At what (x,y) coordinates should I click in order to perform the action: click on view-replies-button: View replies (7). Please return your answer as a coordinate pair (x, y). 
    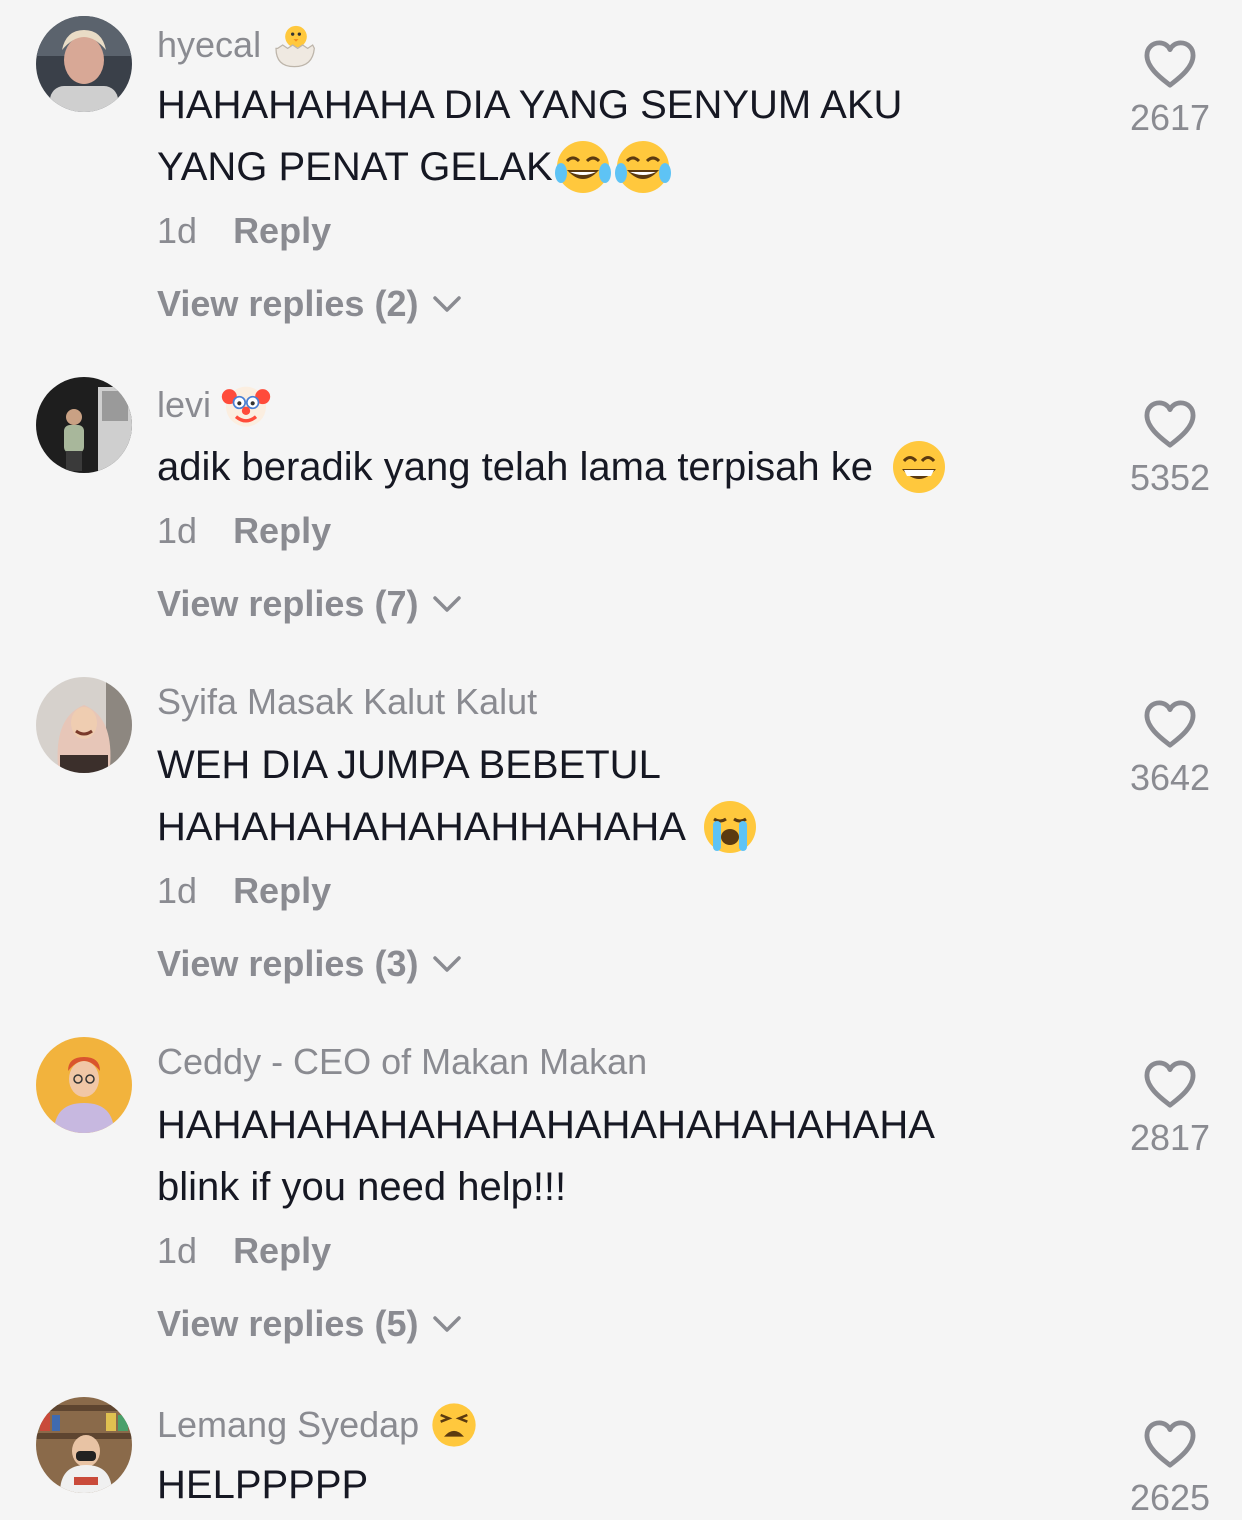
    Looking at the image, I should click on (309, 604).